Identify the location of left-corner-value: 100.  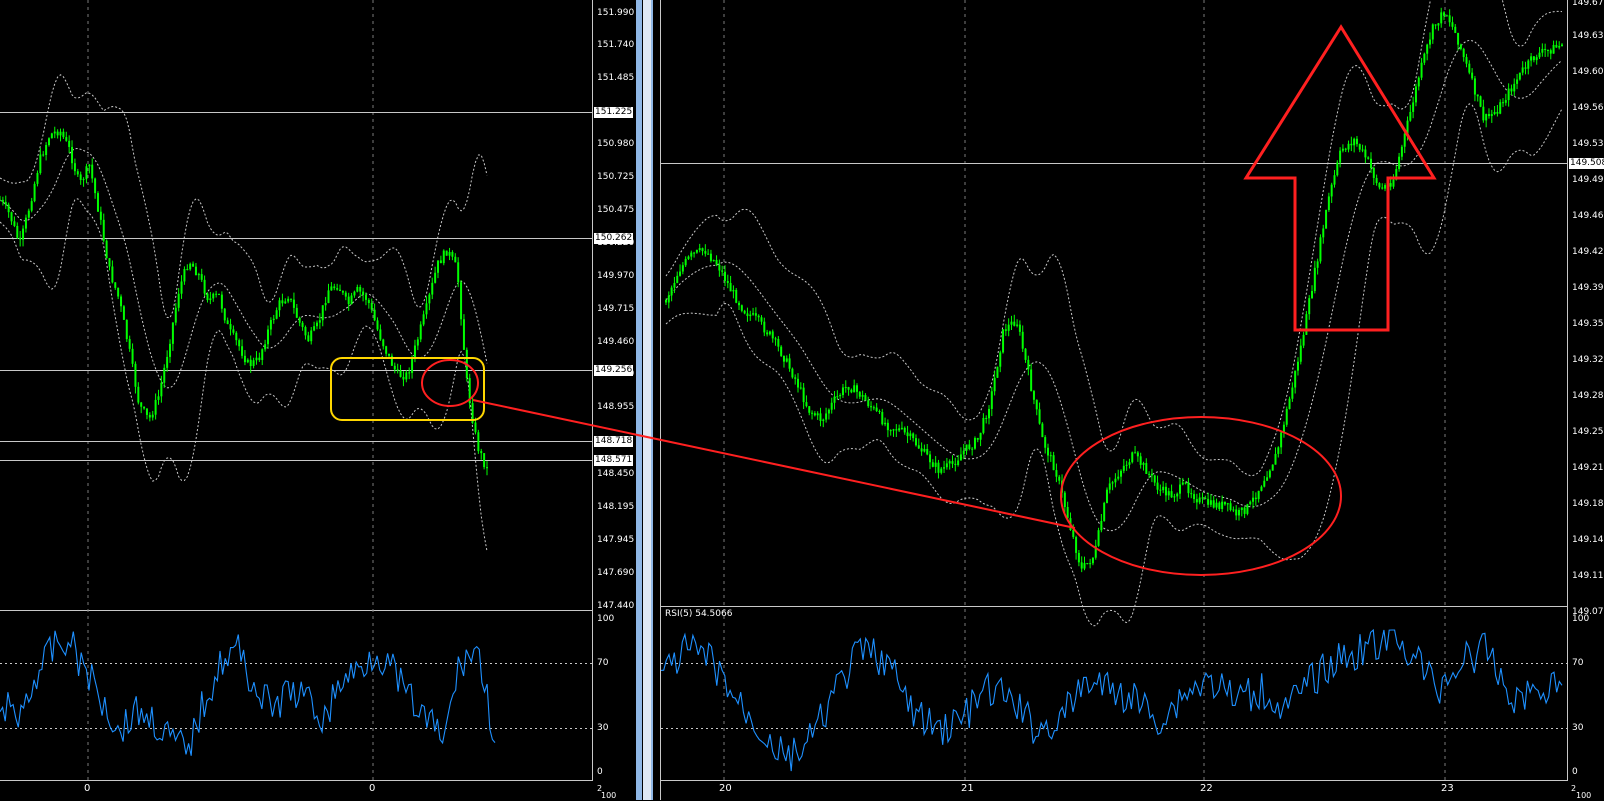
(609, 795).